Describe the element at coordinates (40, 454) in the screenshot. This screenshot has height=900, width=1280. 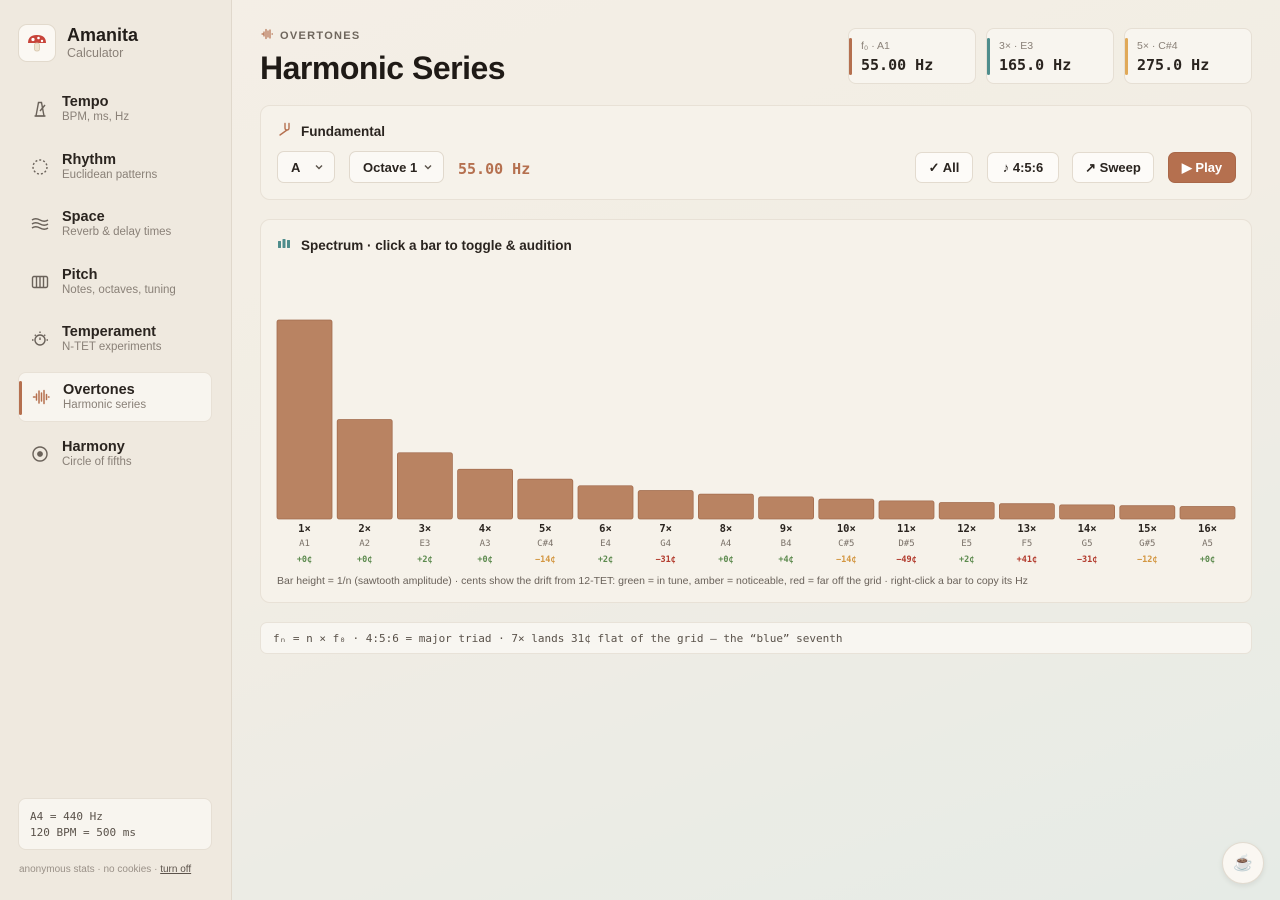
I see `target-circle-icon` at that location.